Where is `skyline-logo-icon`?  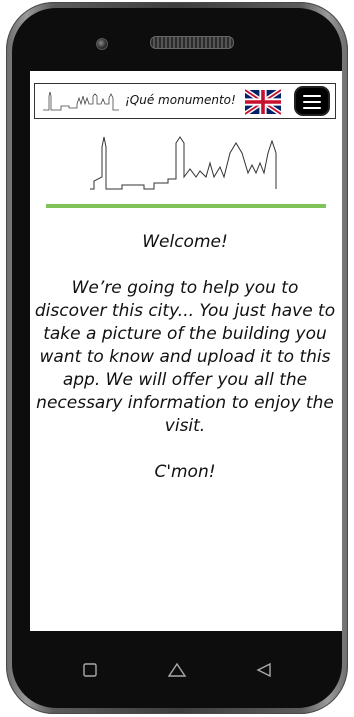 skyline-logo-icon is located at coordinates (81, 101).